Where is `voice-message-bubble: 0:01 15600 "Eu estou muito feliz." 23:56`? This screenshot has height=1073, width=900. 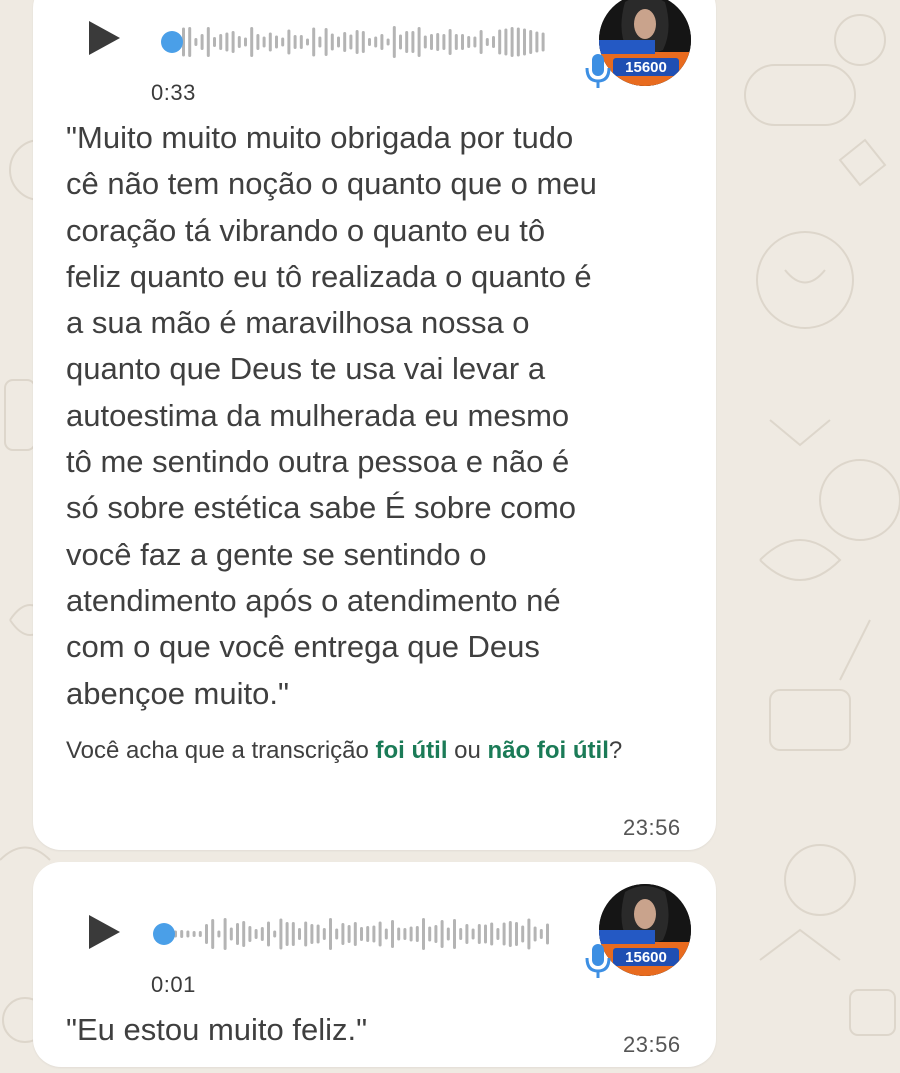 voice-message-bubble: 0:01 15600 "Eu estou muito feliz." 23:56 is located at coordinates (374, 964).